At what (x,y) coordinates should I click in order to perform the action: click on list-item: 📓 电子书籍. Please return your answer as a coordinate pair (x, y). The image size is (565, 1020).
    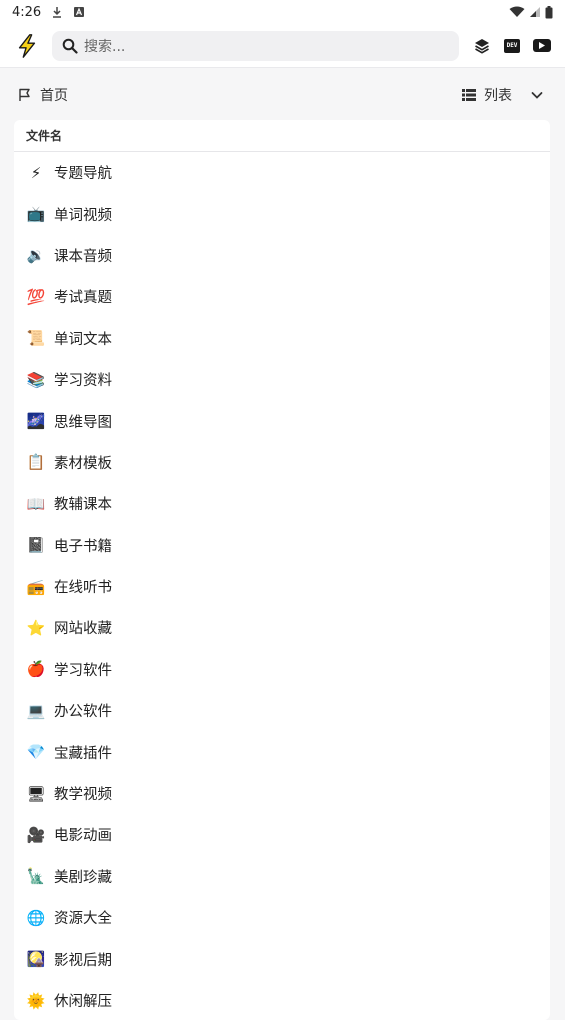
    Looking at the image, I should click on (282, 545).